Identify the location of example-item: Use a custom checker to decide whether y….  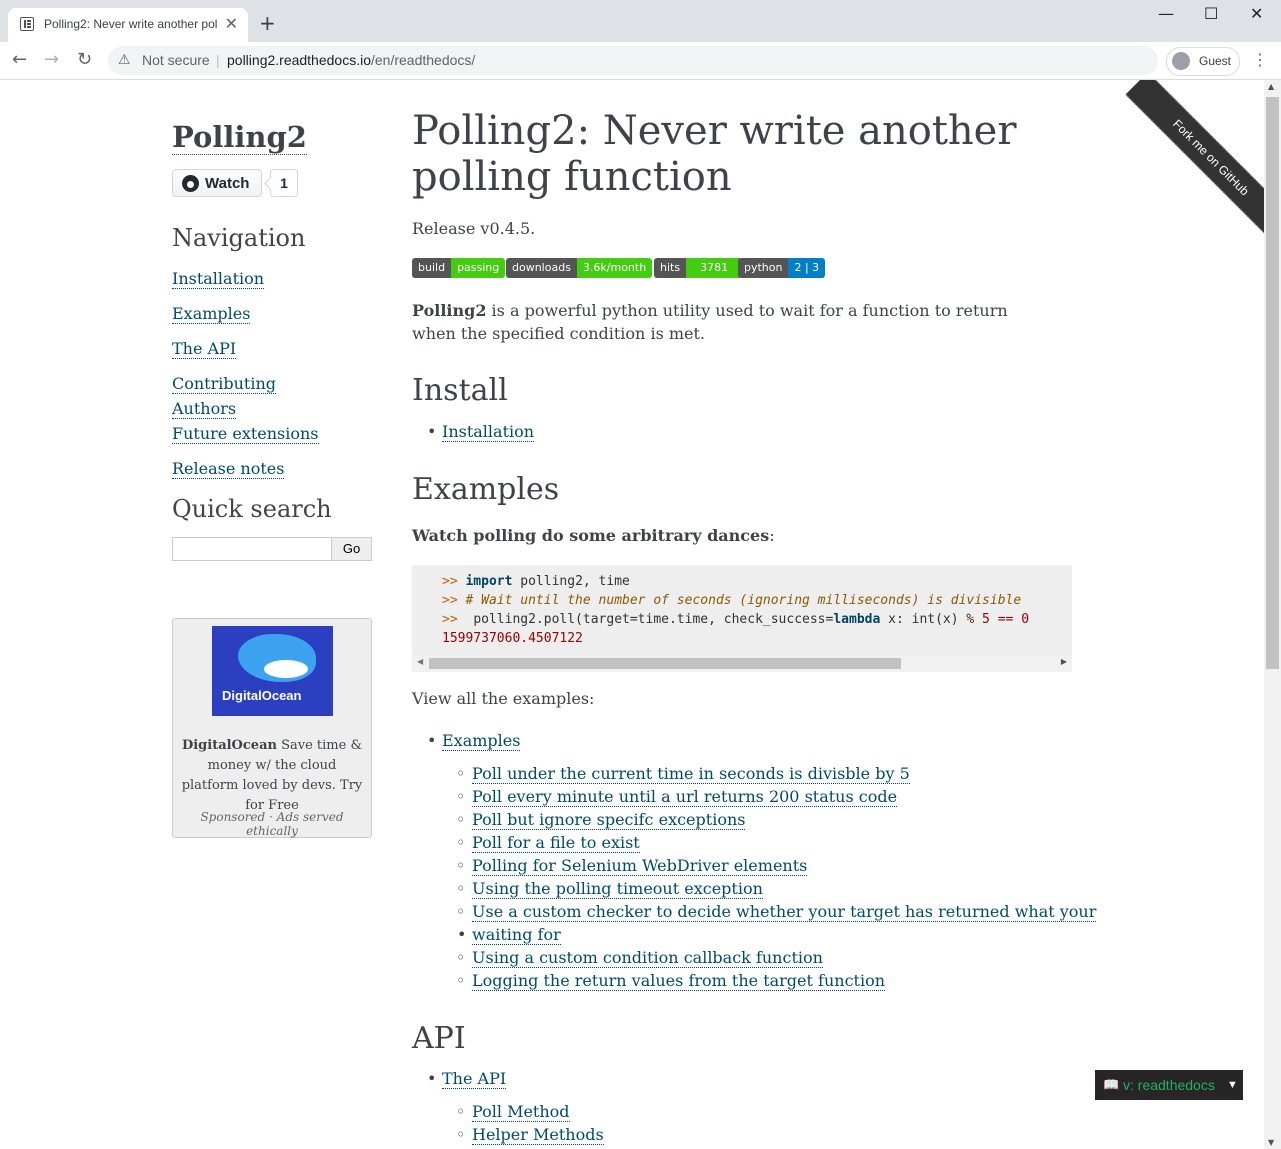
(776, 912).